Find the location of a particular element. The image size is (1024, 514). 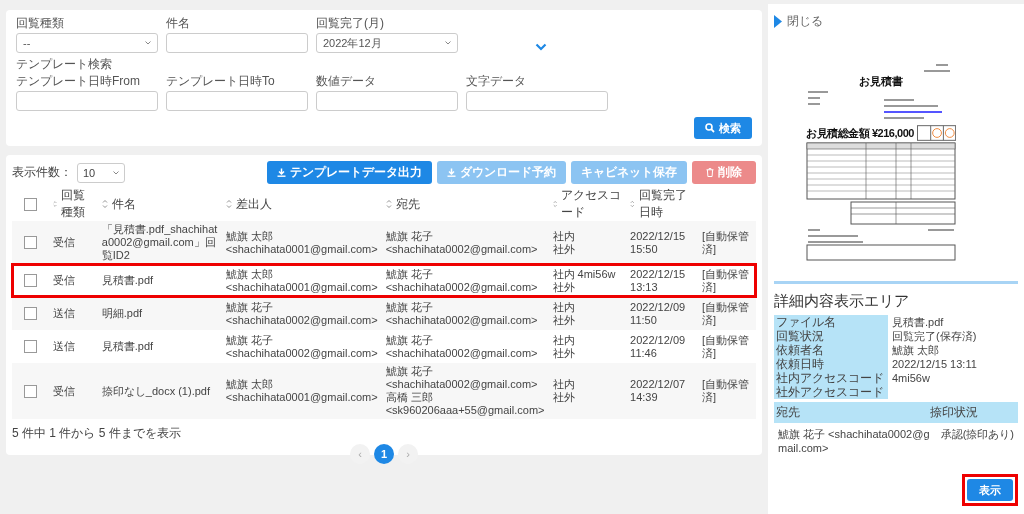

action-button: テンプレートデータ出力 is located at coordinates (349, 172).